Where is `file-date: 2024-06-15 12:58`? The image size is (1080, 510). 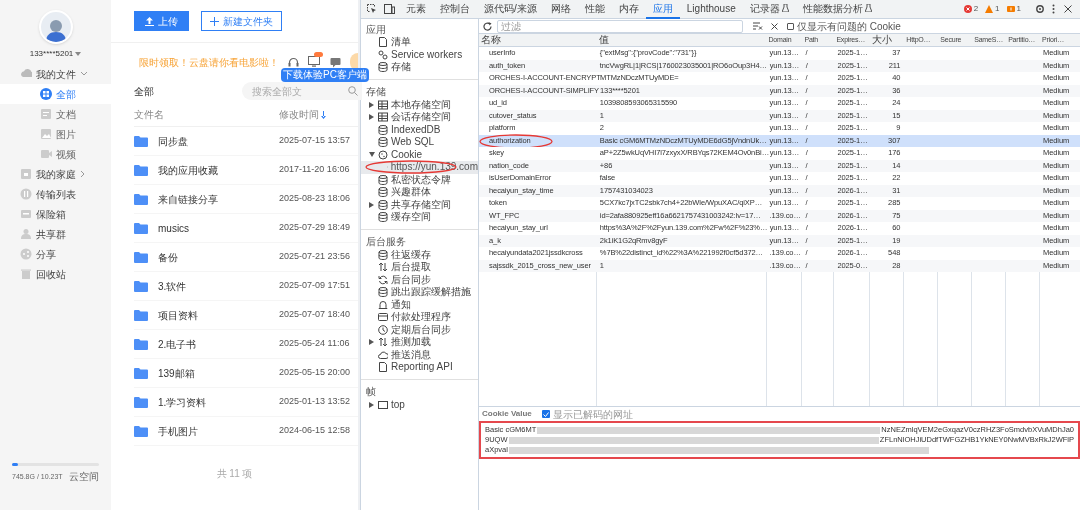
file-date: 2024-06-15 12:58 is located at coordinates (315, 431).